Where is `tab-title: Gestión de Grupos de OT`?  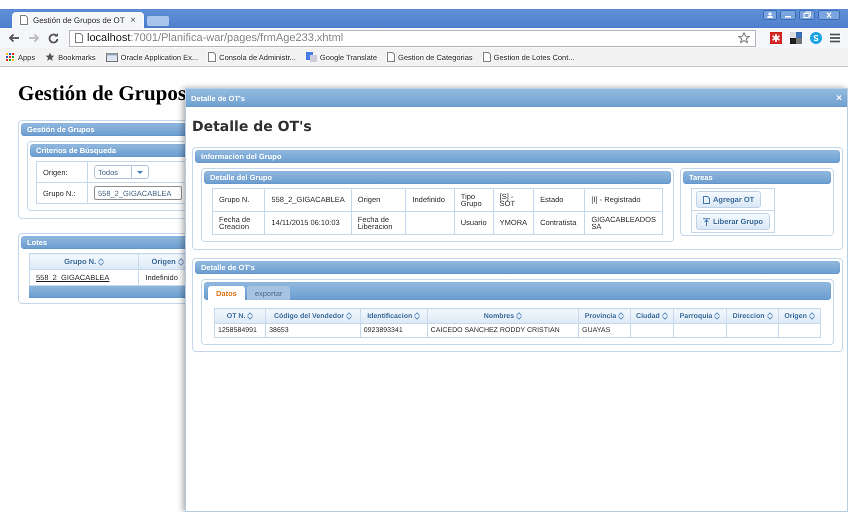
tab-title: Gestión de Grupos de OT is located at coordinates (79, 20).